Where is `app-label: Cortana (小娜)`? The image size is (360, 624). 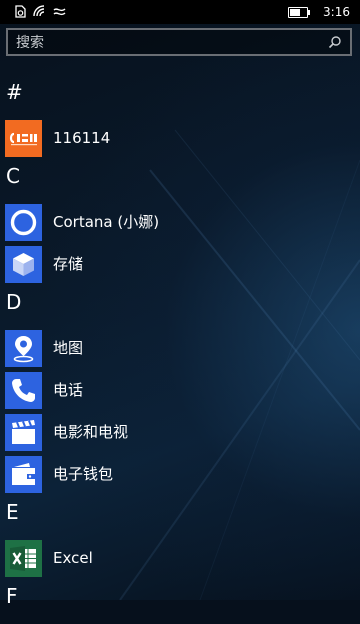 app-label: Cortana (小娜) is located at coordinates (106, 222).